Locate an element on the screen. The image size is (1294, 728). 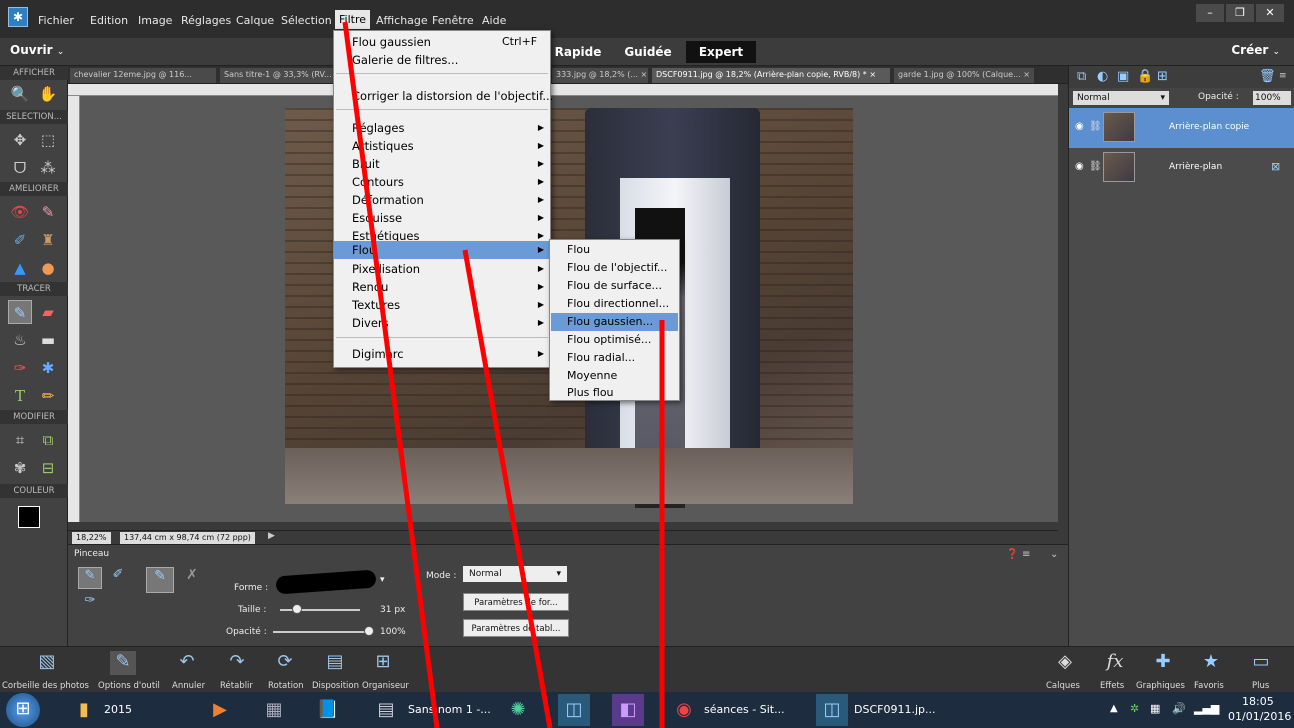
menu-item-bruit: Bruit is located at coordinates (366, 164).